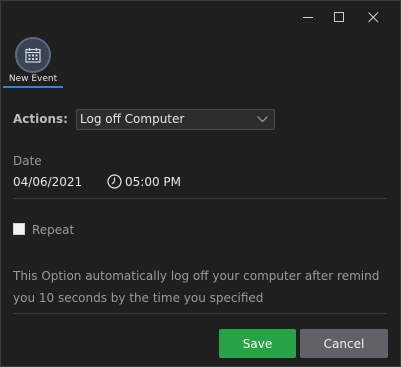 Image resolution: width=401 pixels, height=367 pixels. I want to click on maximize-button, so click(339, 17).